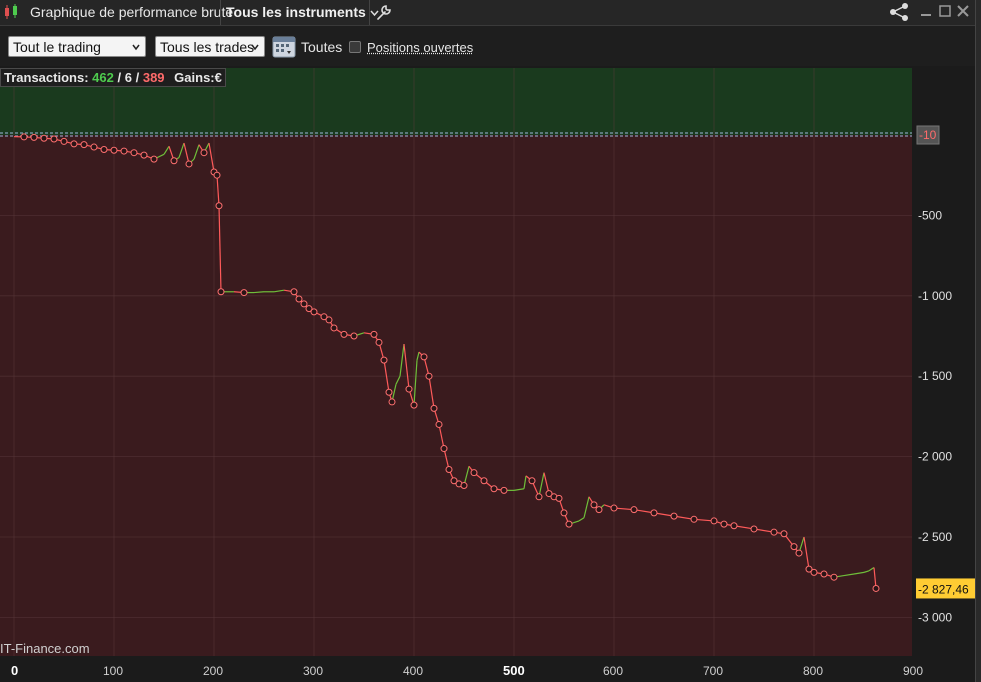  I want to click on x-axis-area, so click(456, 669).